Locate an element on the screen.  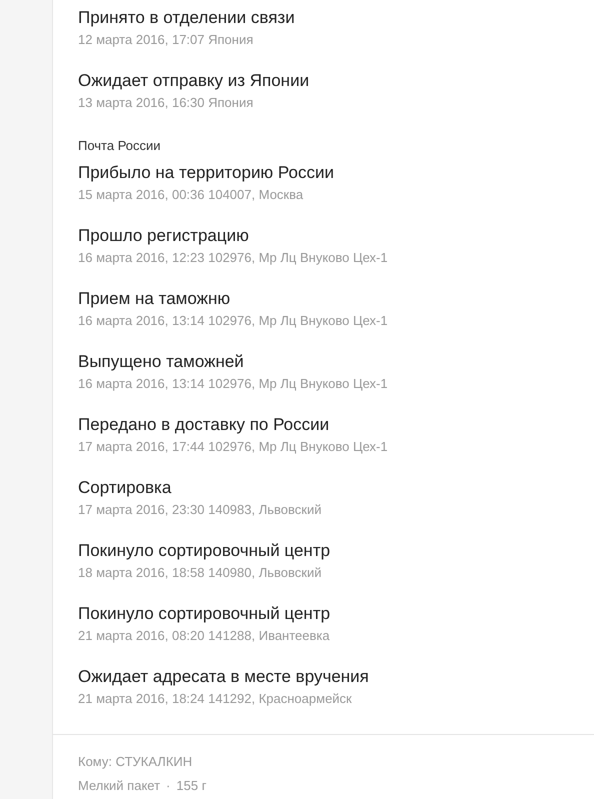
event-details: 21 марта 2016, 18:24 141292, Красноармейск is located at coordinates (215, 699).